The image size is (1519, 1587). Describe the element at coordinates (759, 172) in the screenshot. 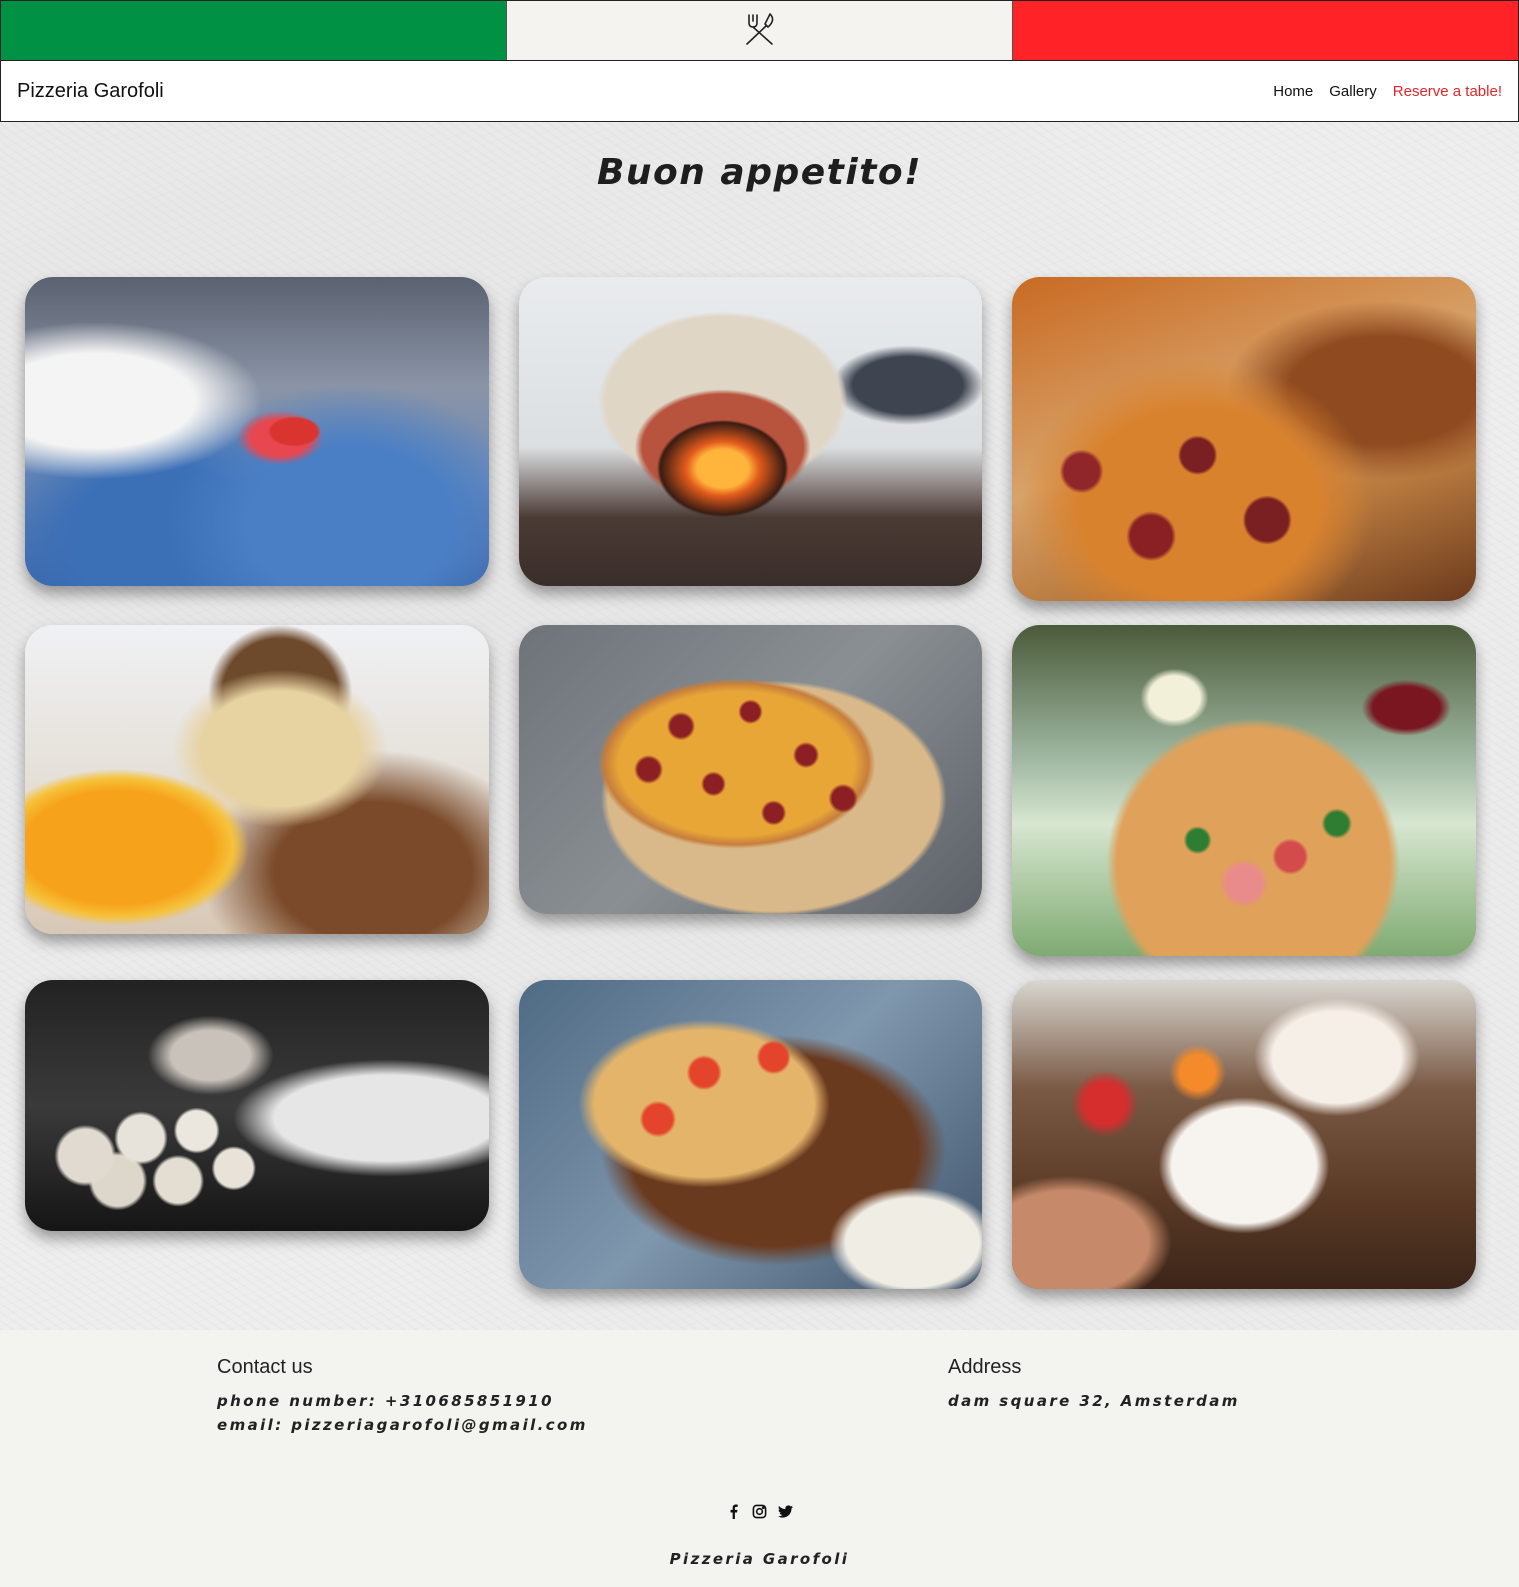

I see `page-title: Buon appetito!` at that location.